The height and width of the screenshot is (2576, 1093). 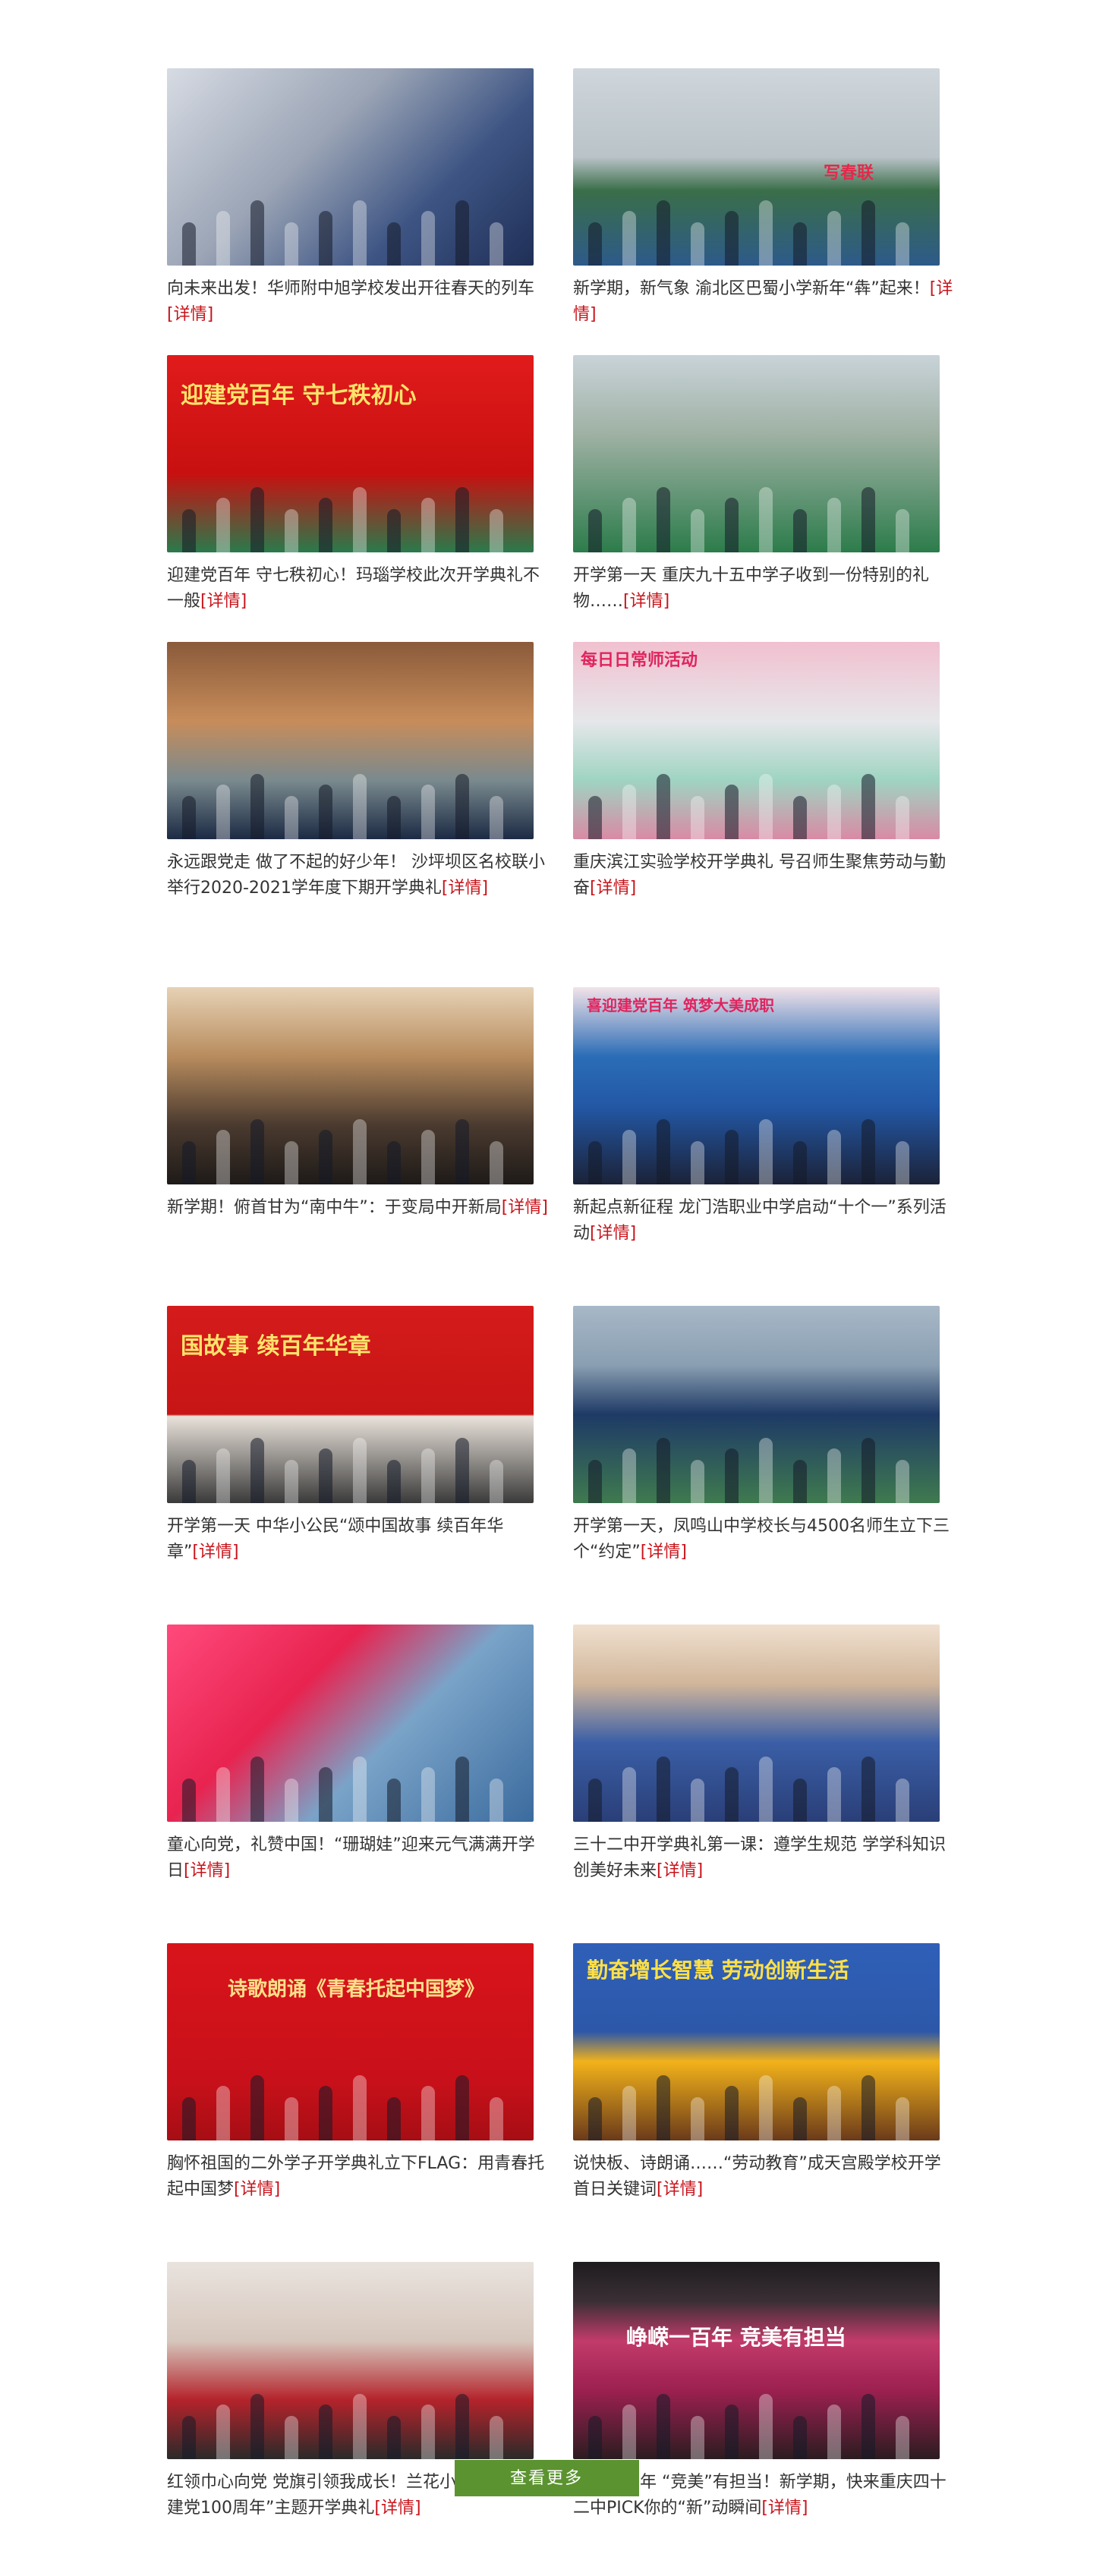 I want to click on news-title: 向未来出发！华师附中旭学校发出开往春天的列车, so click(x=350, y=288).